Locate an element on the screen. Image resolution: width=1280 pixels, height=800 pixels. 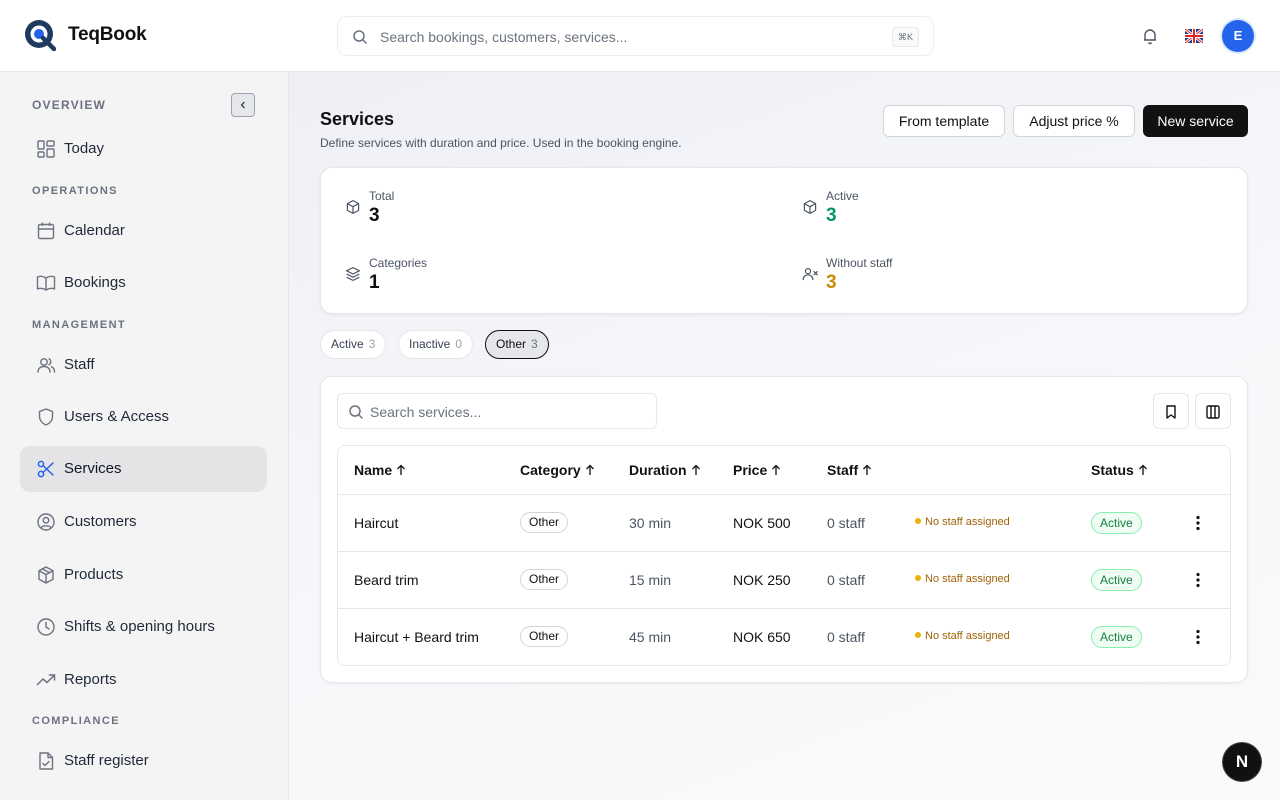
shortcut-hint: ⌘K is located at coordinates (905, 37).